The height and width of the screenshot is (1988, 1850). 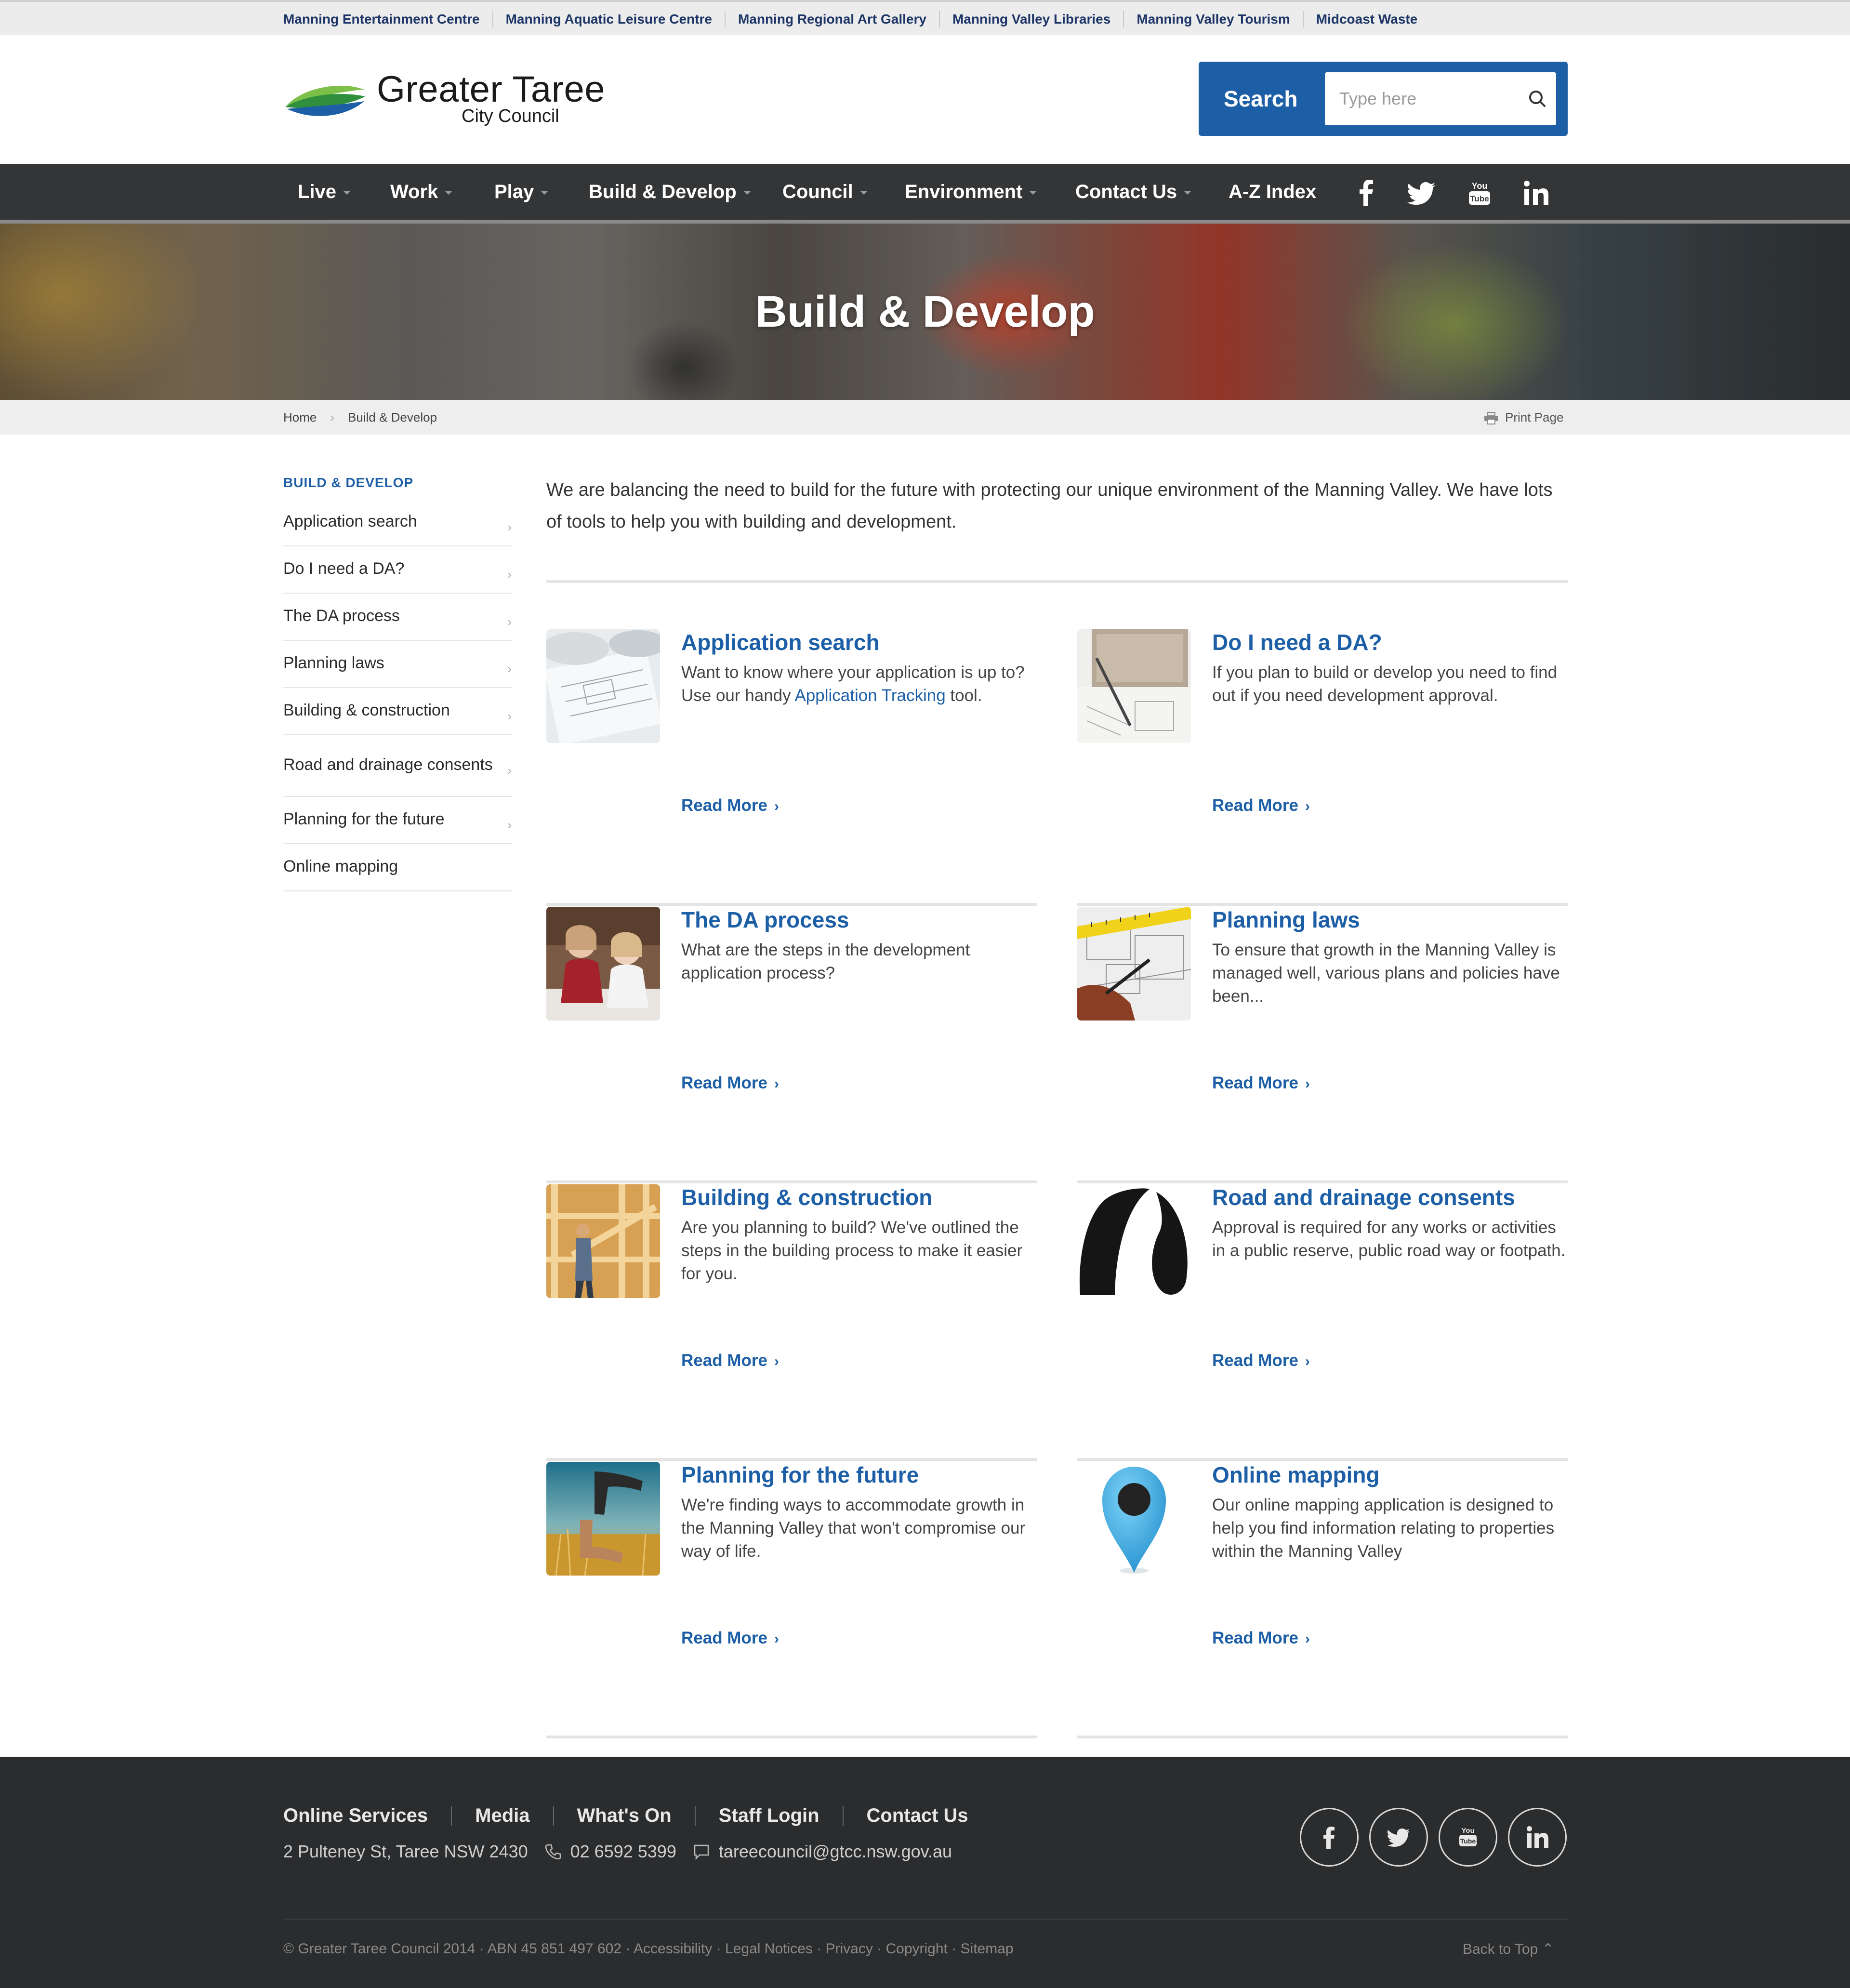 I want to click on card-image-wheat-field, so click(x=603, y=1519).